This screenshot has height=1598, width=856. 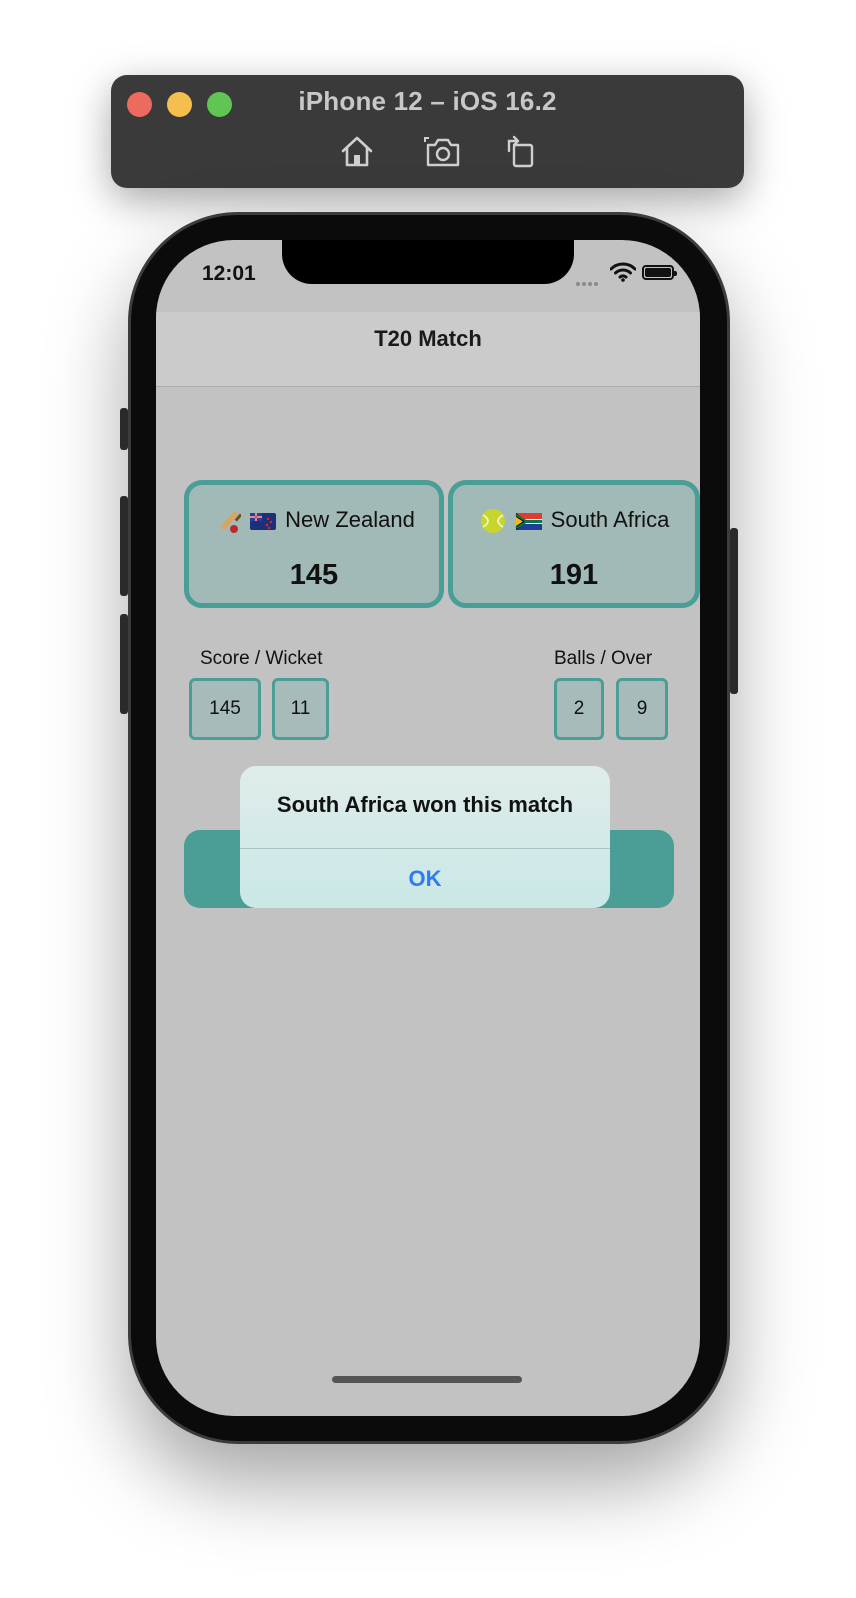 I want to click on navigation-bar: T20 Match, so click(x=428, y=349).